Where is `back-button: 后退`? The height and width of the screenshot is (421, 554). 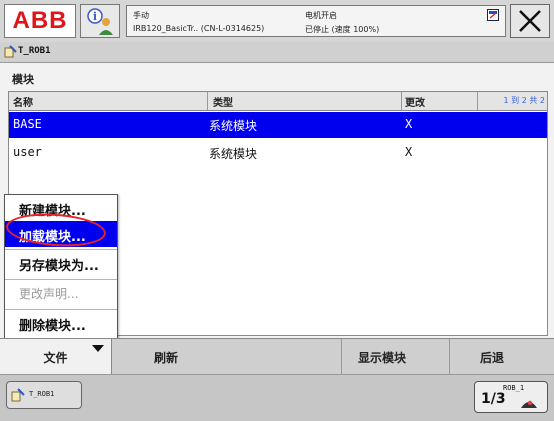 back-button: 后退 is located at coordinates (502, 357).